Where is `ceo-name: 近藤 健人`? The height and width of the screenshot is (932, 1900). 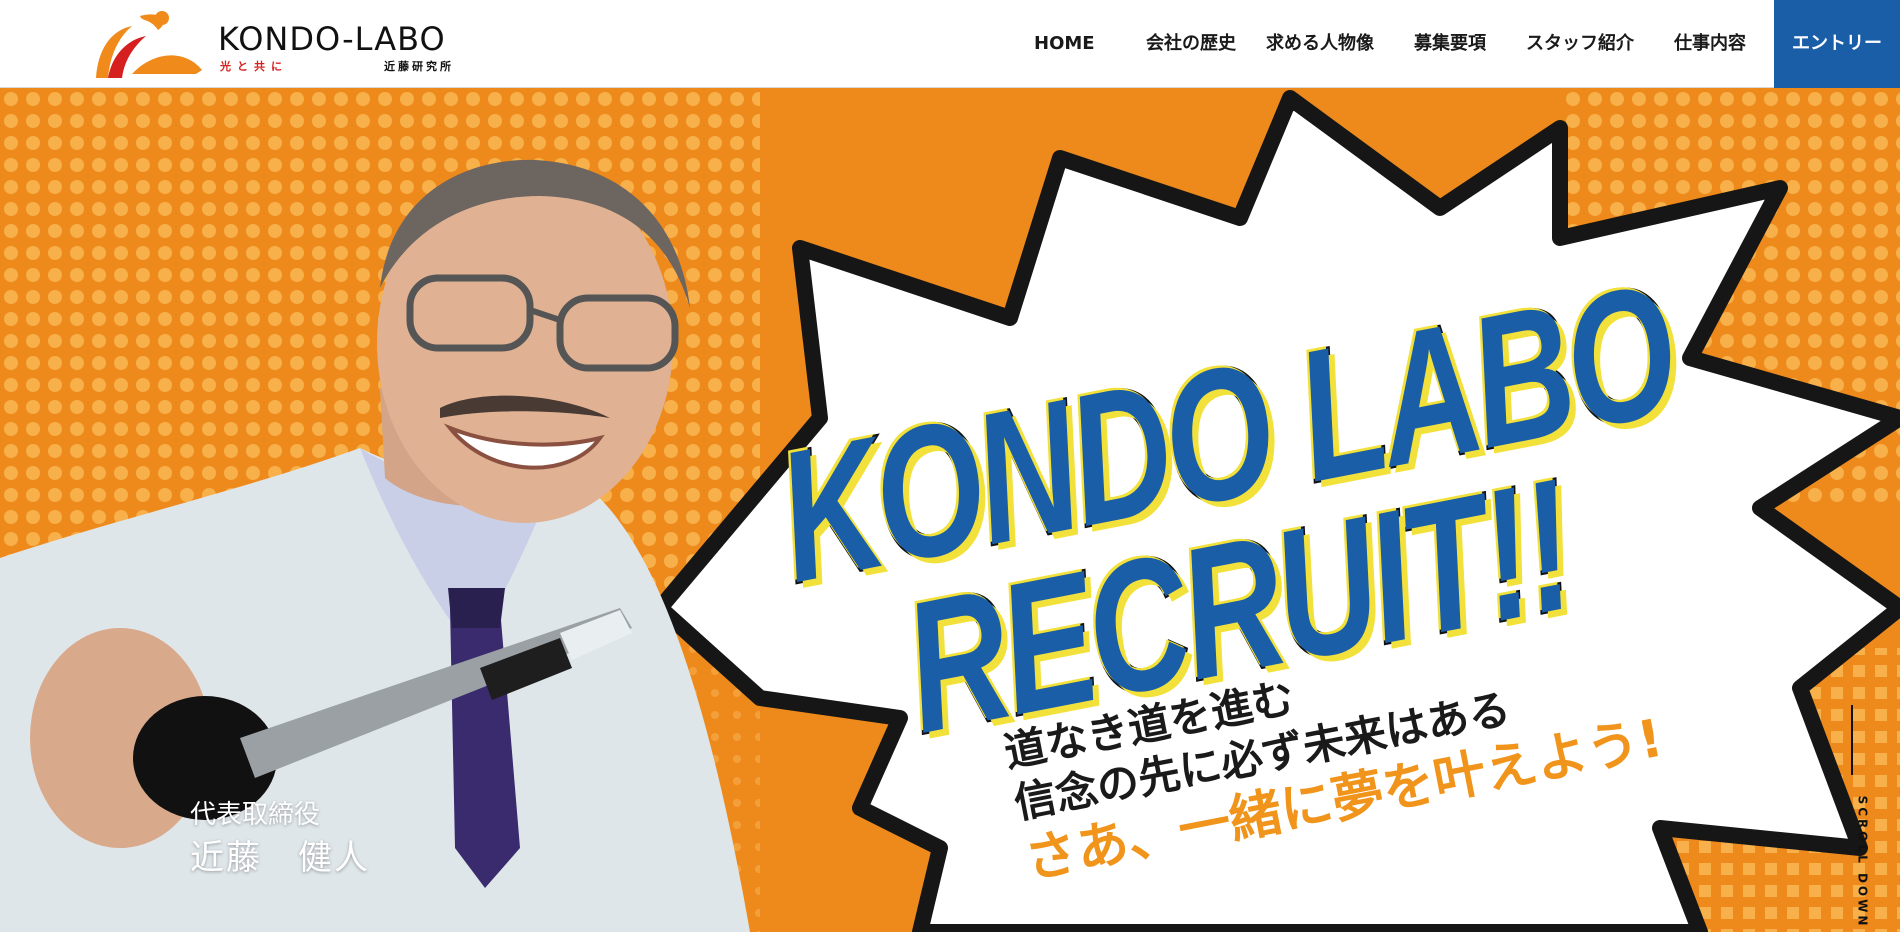 ceo-name: 近藤 健人 is located at coordinates (280, 858).